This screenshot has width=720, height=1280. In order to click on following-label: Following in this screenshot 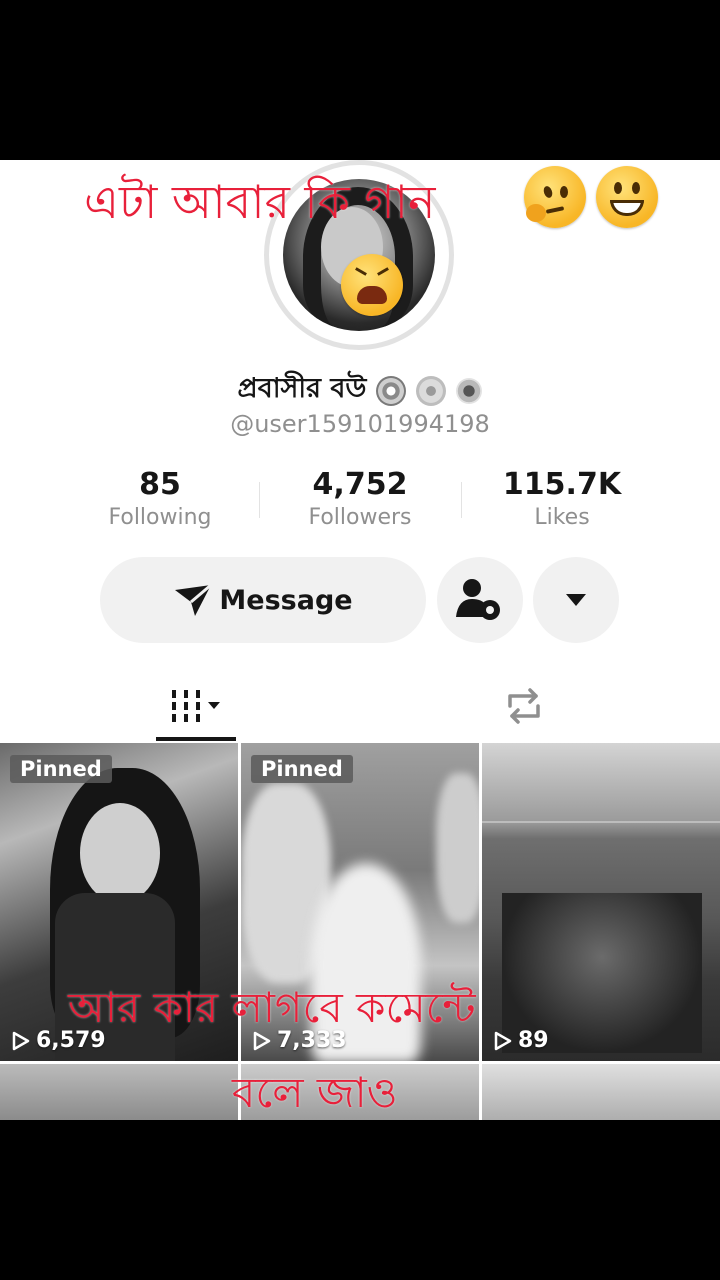, I will do `click(160, 517)`.